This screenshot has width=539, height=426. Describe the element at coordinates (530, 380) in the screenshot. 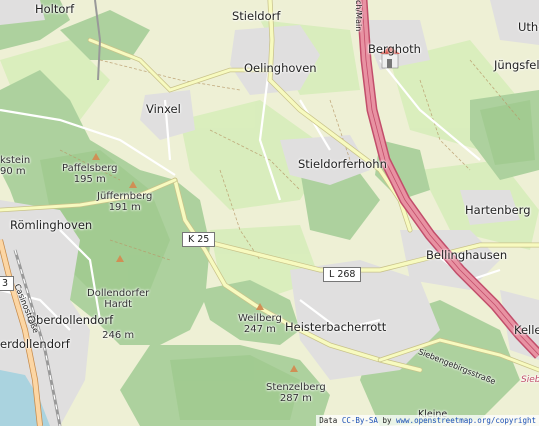

I see `street-sieb: Sieb` at that location.